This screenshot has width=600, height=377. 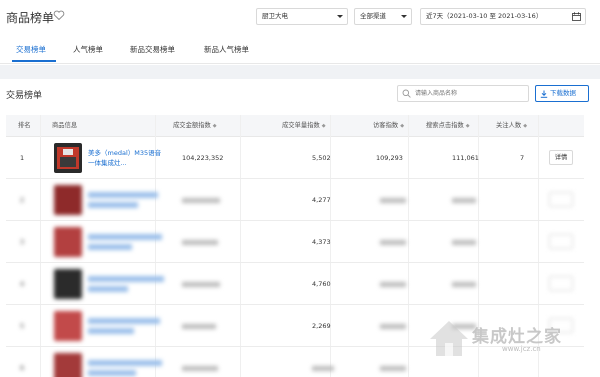 What do you see at coordinates (484, 16) in the screenshot?
I see `date-range-value: 近7天（2021-03-10 至 2021-03-16）` at bounding box center [484, 16].